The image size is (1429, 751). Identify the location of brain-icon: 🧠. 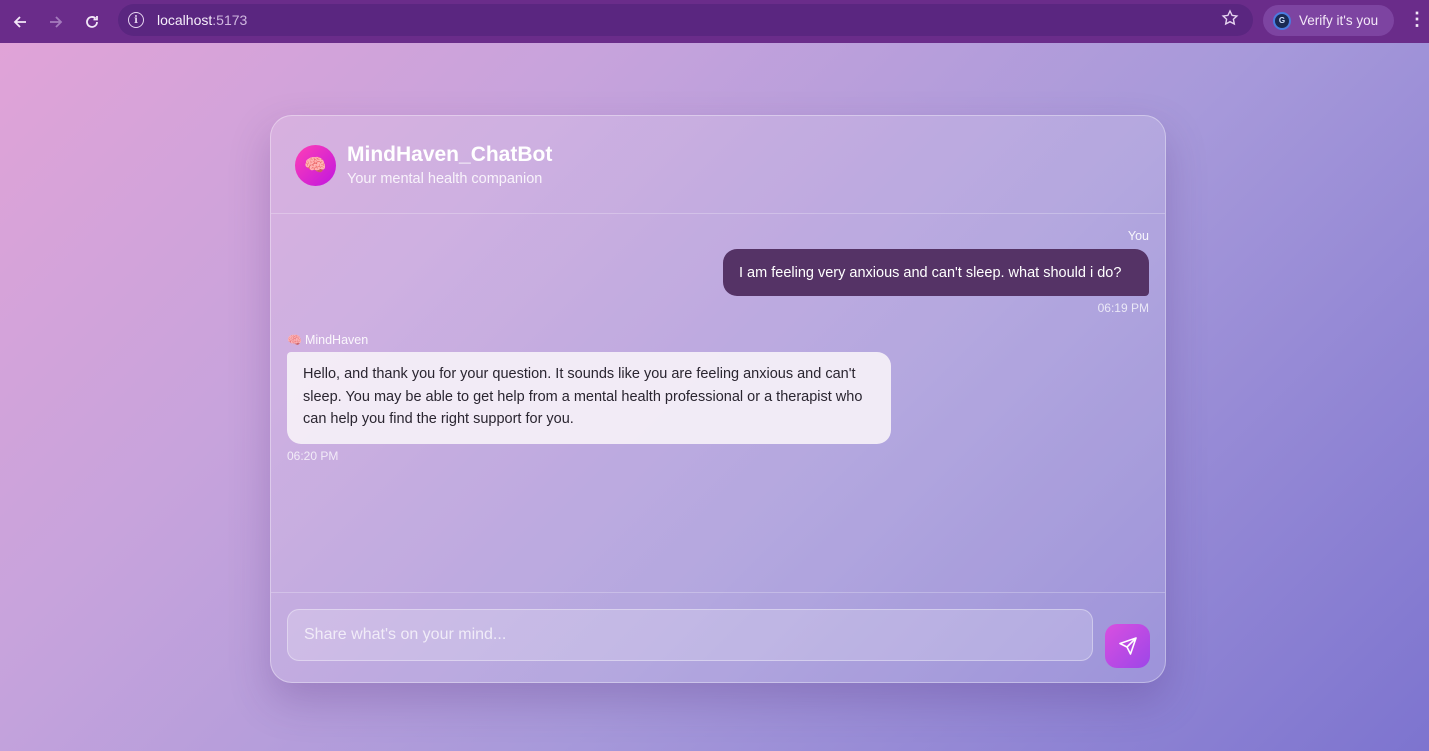
(294, 340).